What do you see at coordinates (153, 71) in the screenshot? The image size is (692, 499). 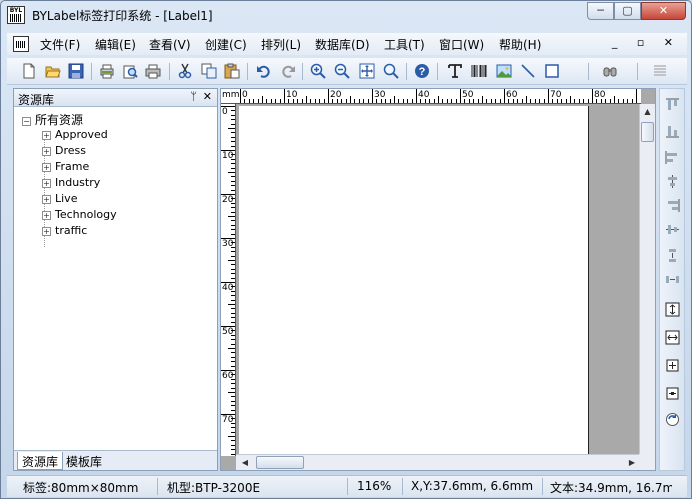 I see `print-icon` at bounding box center [153, 71].